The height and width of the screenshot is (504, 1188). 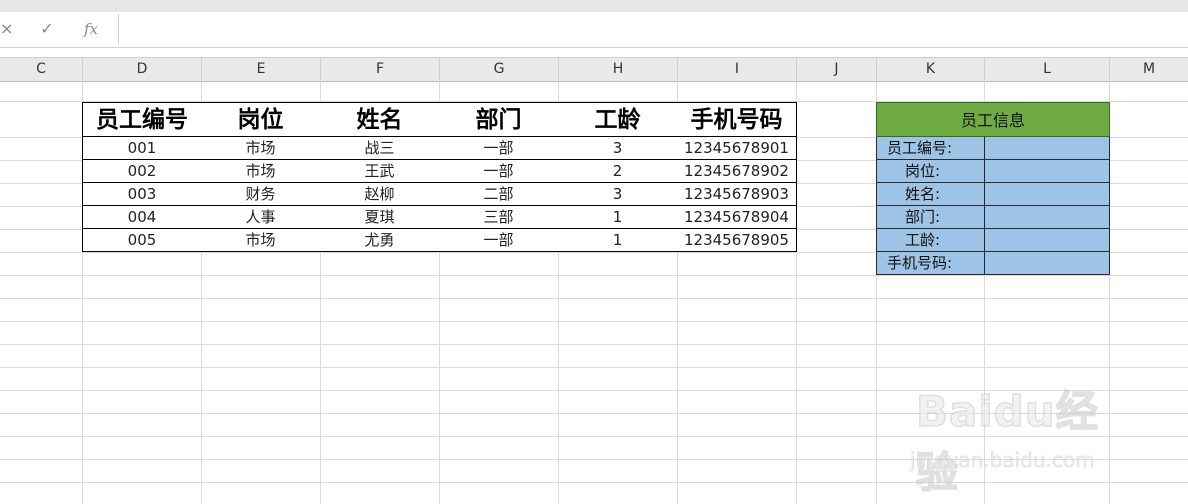 What do you see at coordinates (41, 69) in the screenshot?
I see `column-header-c: C` at bounding box center [41, 69].